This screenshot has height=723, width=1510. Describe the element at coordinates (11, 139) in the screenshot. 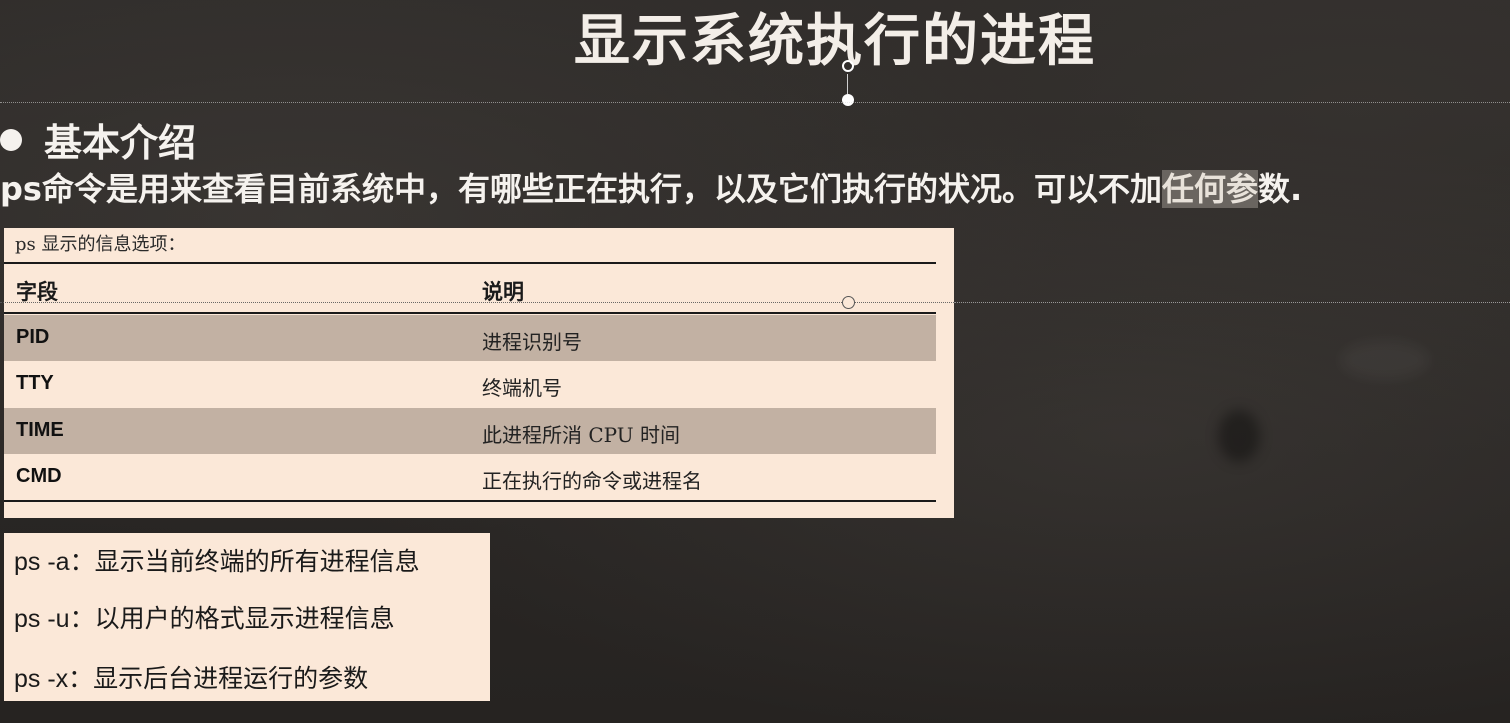

I see `bullet-icon` at that location.